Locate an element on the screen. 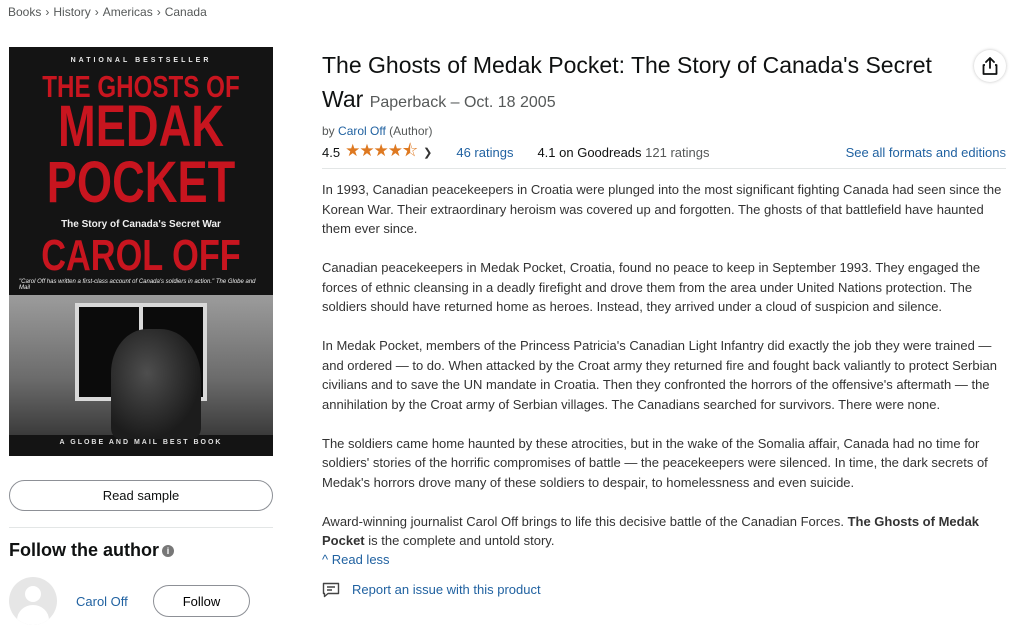 This screenshot has height=625, width=1024. share-button is located at coordinates (990, 66).